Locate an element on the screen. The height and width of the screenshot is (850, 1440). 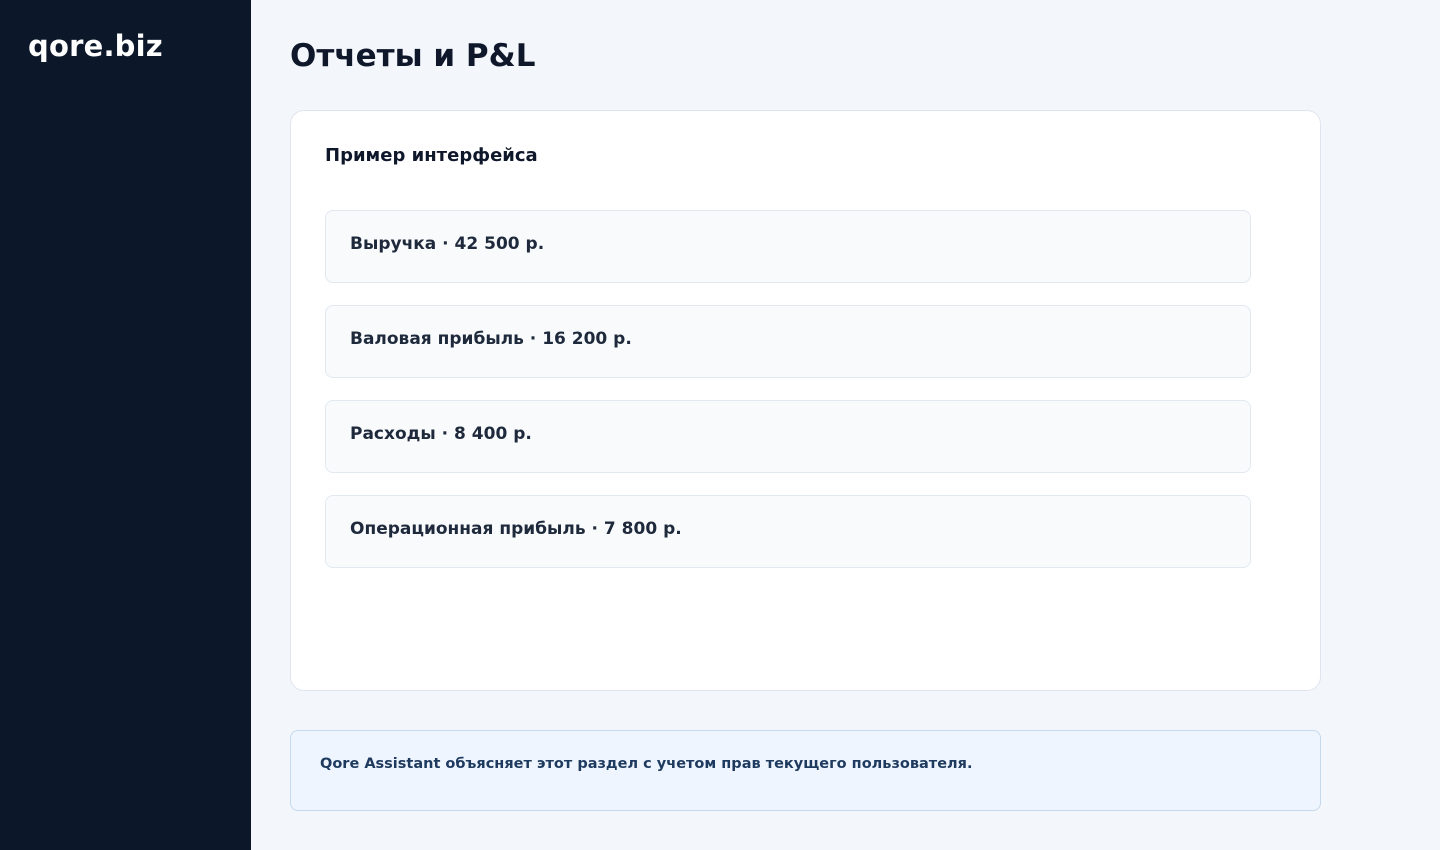
metric-card-expenses: Расходы · 8 400 р. is located at coordinates (788, 436).